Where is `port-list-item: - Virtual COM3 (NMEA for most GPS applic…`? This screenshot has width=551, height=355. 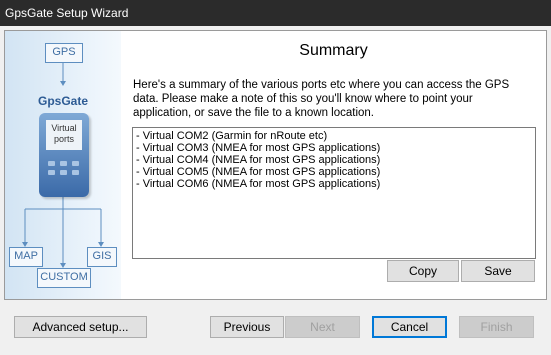
port-list-item: - Virtual COM3 (NMEA for most GPS applic… is located at coordinates (334, 148).